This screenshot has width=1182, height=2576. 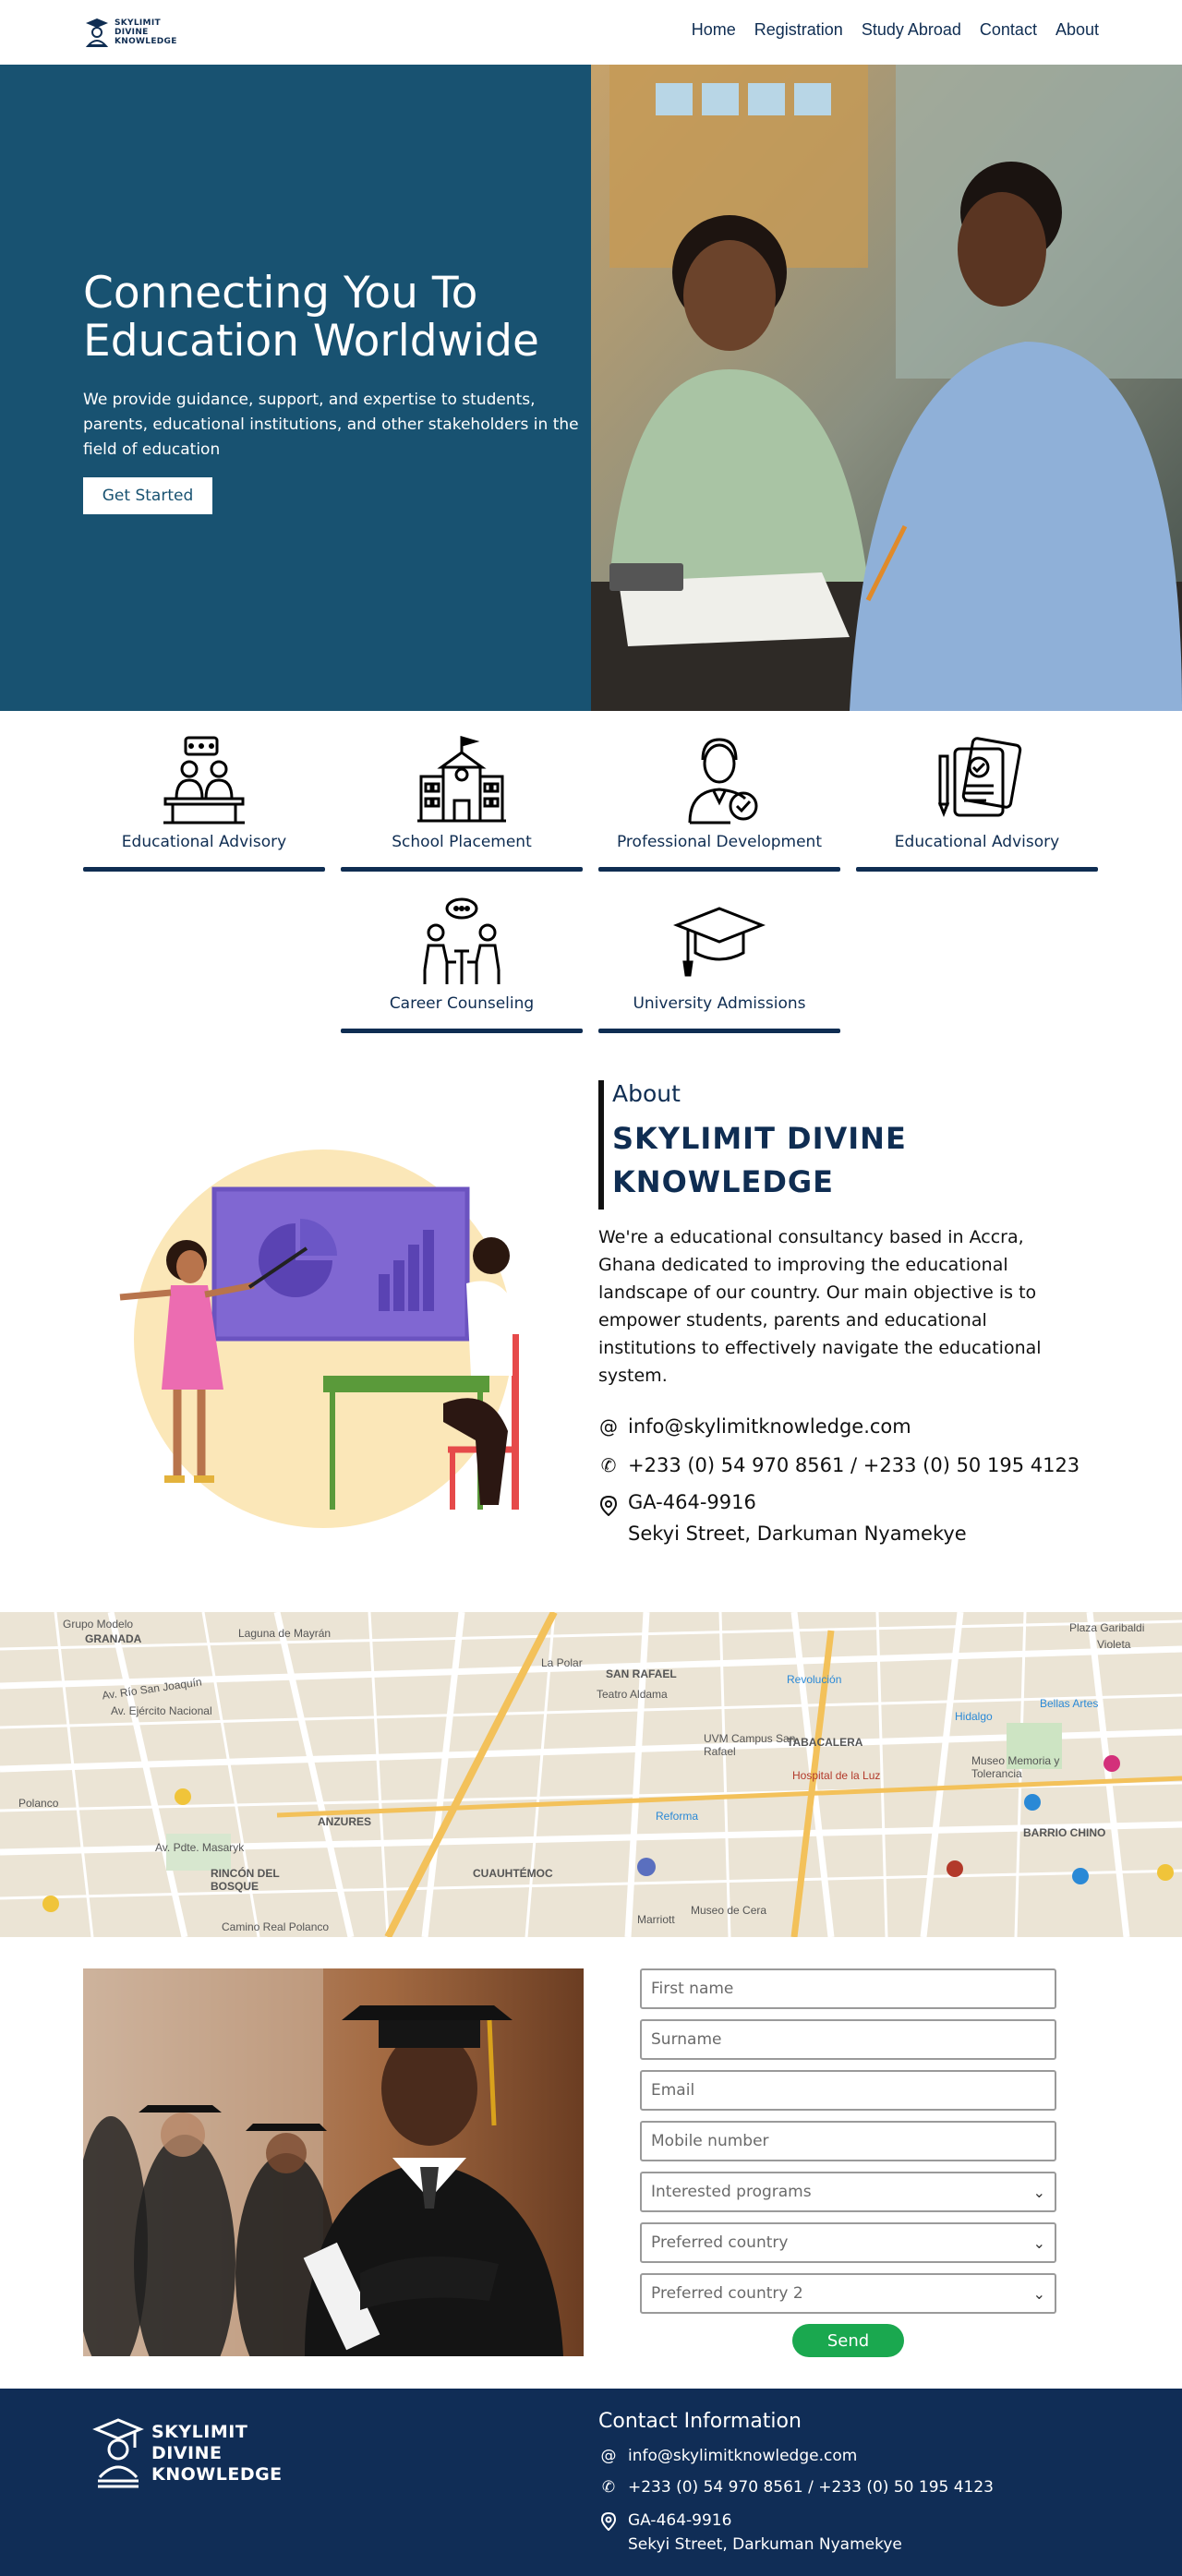 I want to click on surname-input, so click(x=848, y=2039).